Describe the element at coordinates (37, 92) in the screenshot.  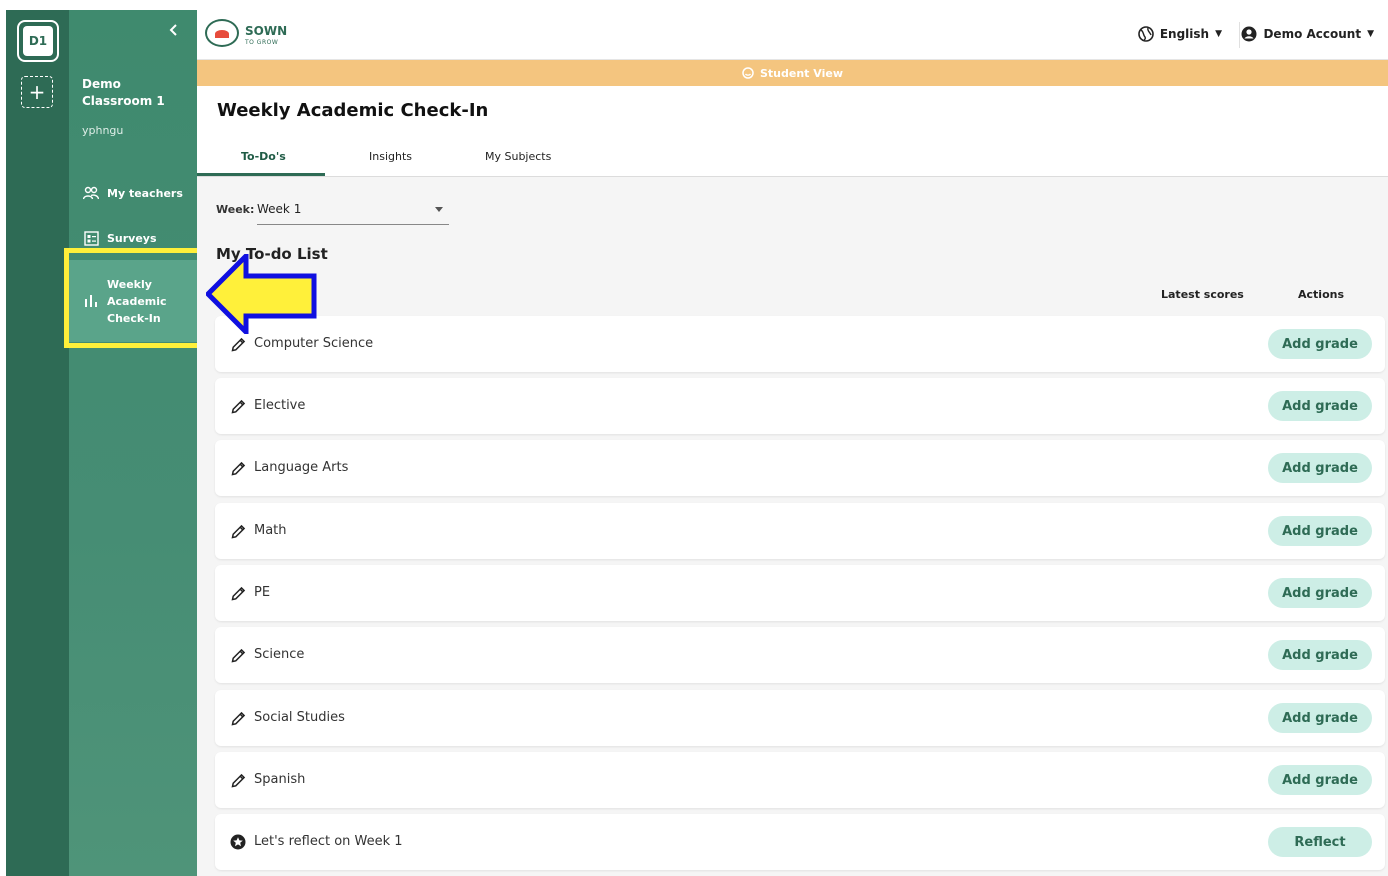
I see `add-class-button: +` at that location.